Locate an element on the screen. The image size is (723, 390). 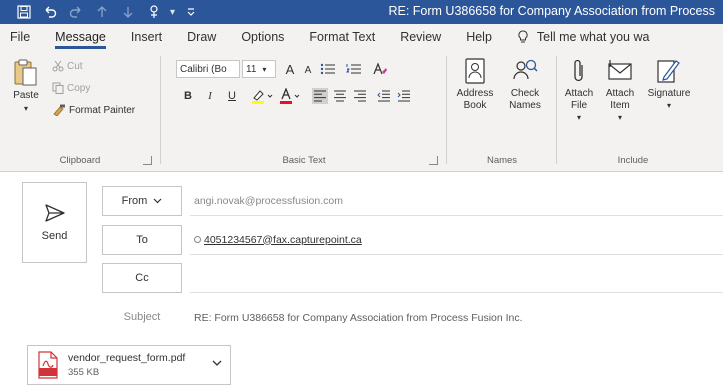
presence-icon is located at coordinates (197, 239).